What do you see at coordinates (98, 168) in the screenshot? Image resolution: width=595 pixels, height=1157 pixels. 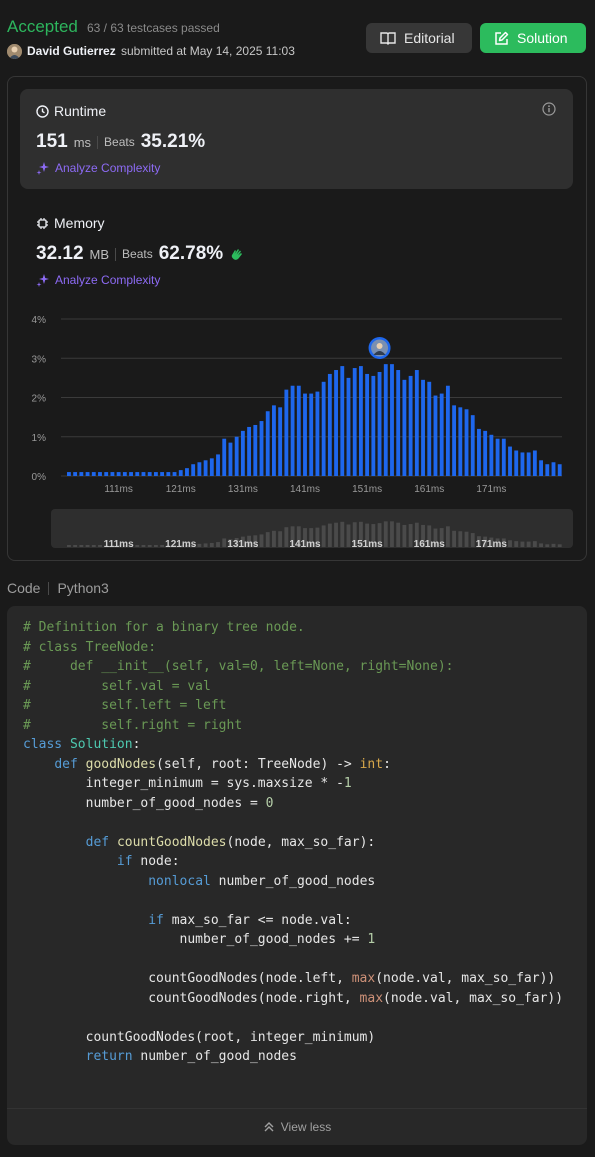 I see `runtime-analyze-button: Analyze Complexity` at bounding box center [98, 168].